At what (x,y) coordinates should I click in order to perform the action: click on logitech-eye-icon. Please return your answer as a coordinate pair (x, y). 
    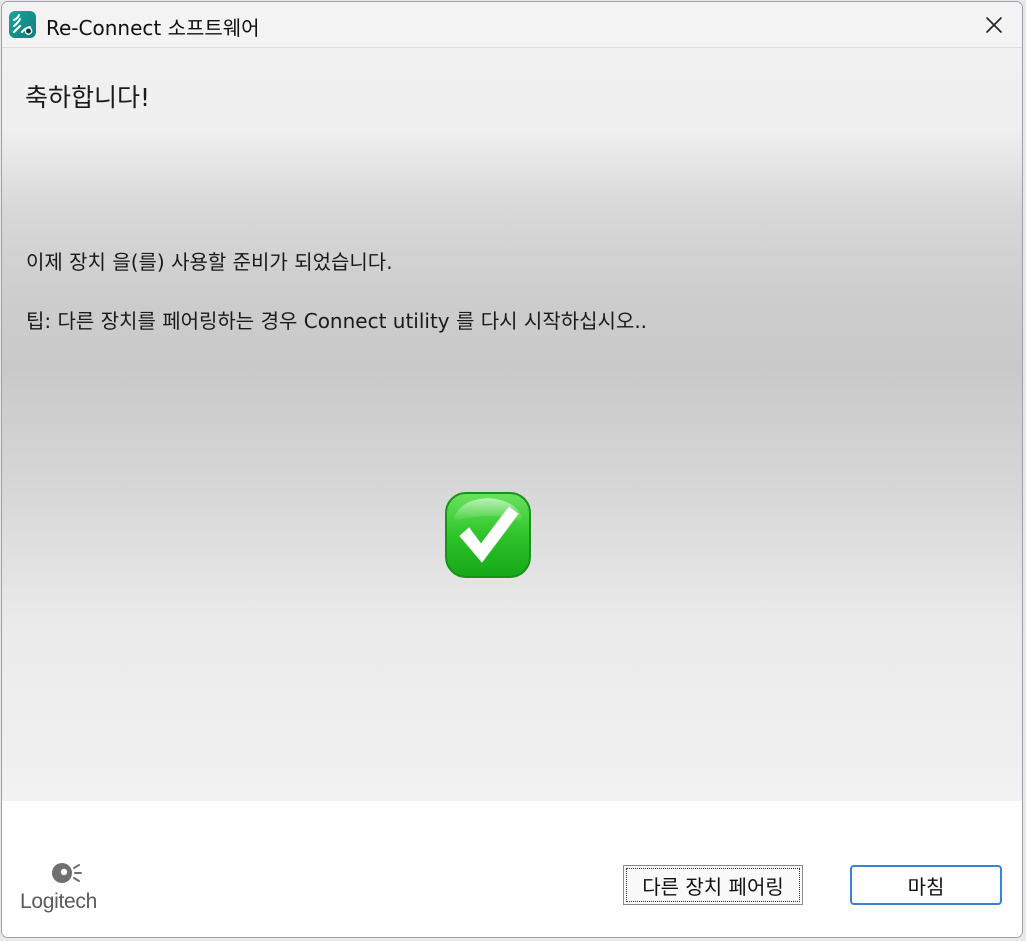
    Looking at the image, I should click on (67, 873).